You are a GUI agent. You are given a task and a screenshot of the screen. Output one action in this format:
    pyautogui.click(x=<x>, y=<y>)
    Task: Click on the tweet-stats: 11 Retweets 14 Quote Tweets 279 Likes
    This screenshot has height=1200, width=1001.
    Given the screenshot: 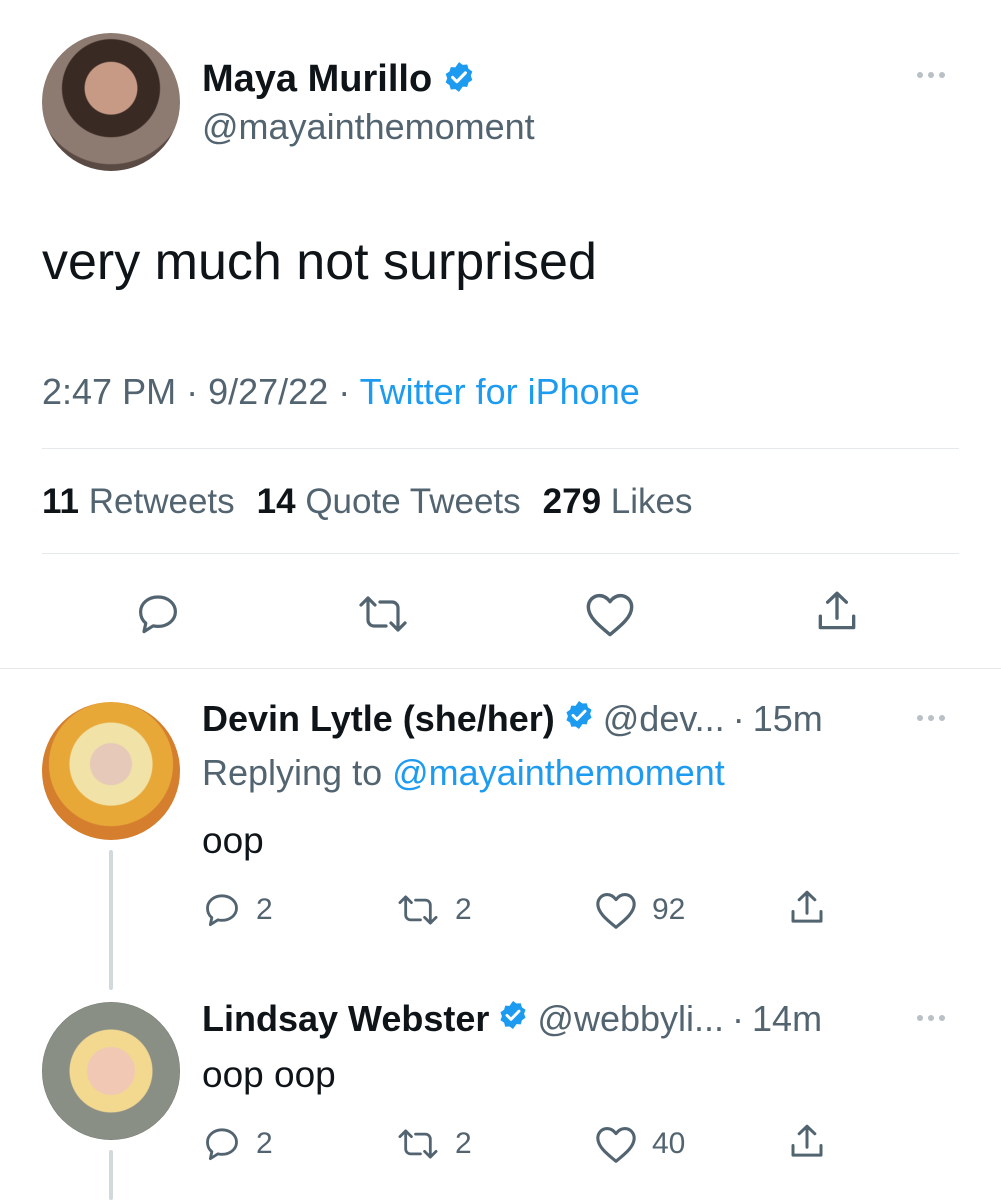 What is the action you would take?
    pyautogui.click(x=367, y=502)
    